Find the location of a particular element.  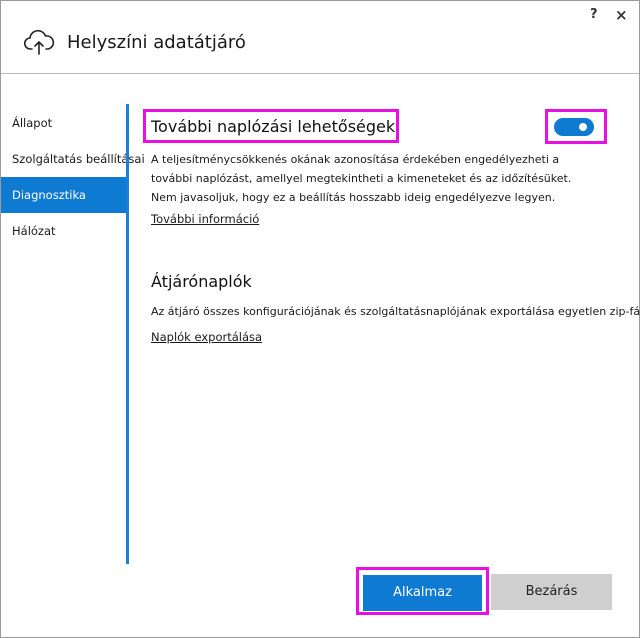

help-button: ? is located at coordinates (594, 14).